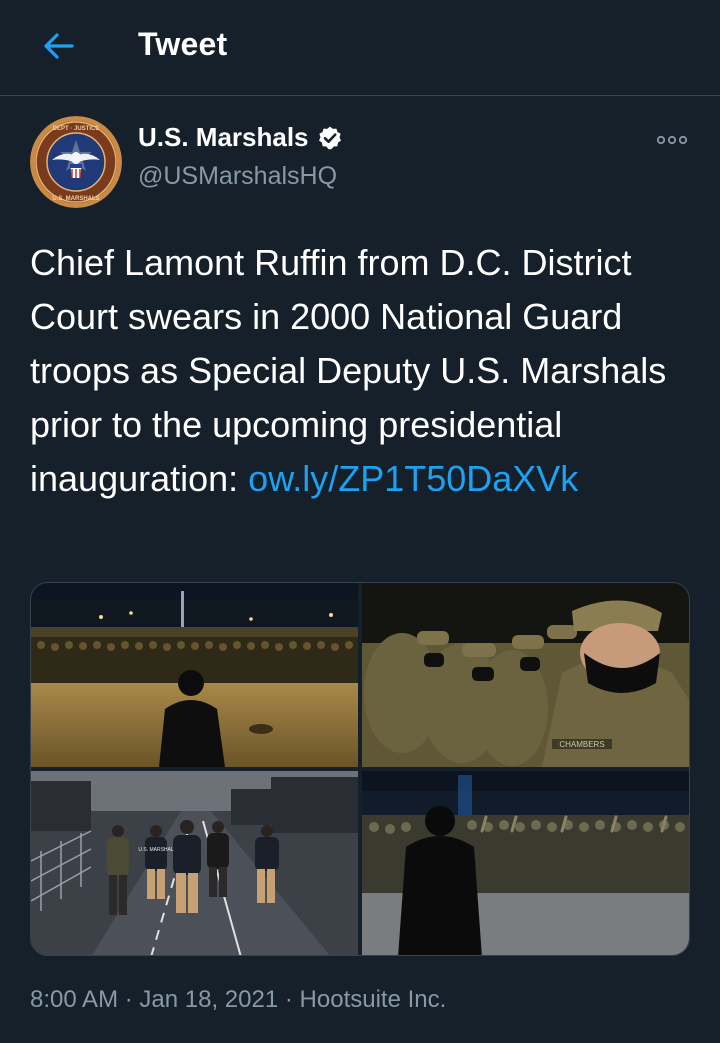 Image resolution: width=720 pixels, height=1043 pixels. I want to click on photo-troops-night-street, so click(194, 675).